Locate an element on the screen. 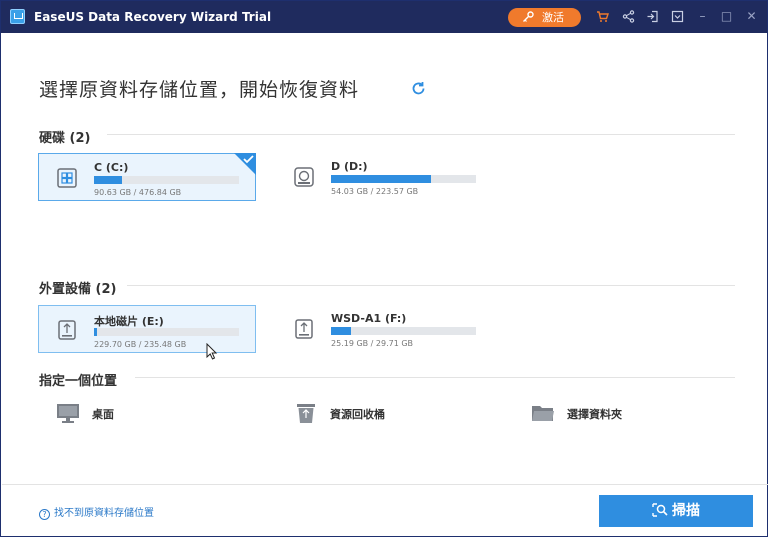 The height and width of the screenshot is (537, 768). drive-size: 25.19 GB / 29.71 GB is located at coordinates (372, 343).